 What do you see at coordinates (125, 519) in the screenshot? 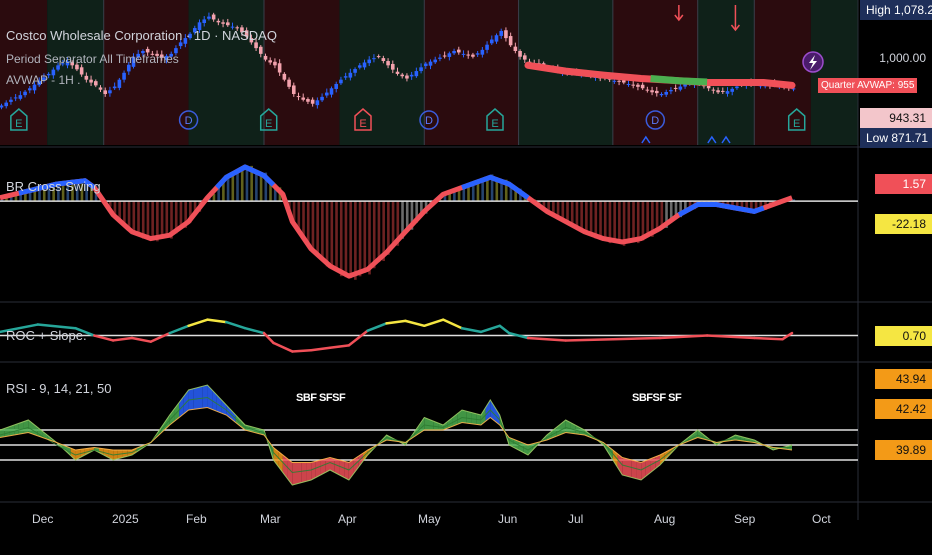
I see `x-tick-label: 2025` at bounding box center [125, 519].